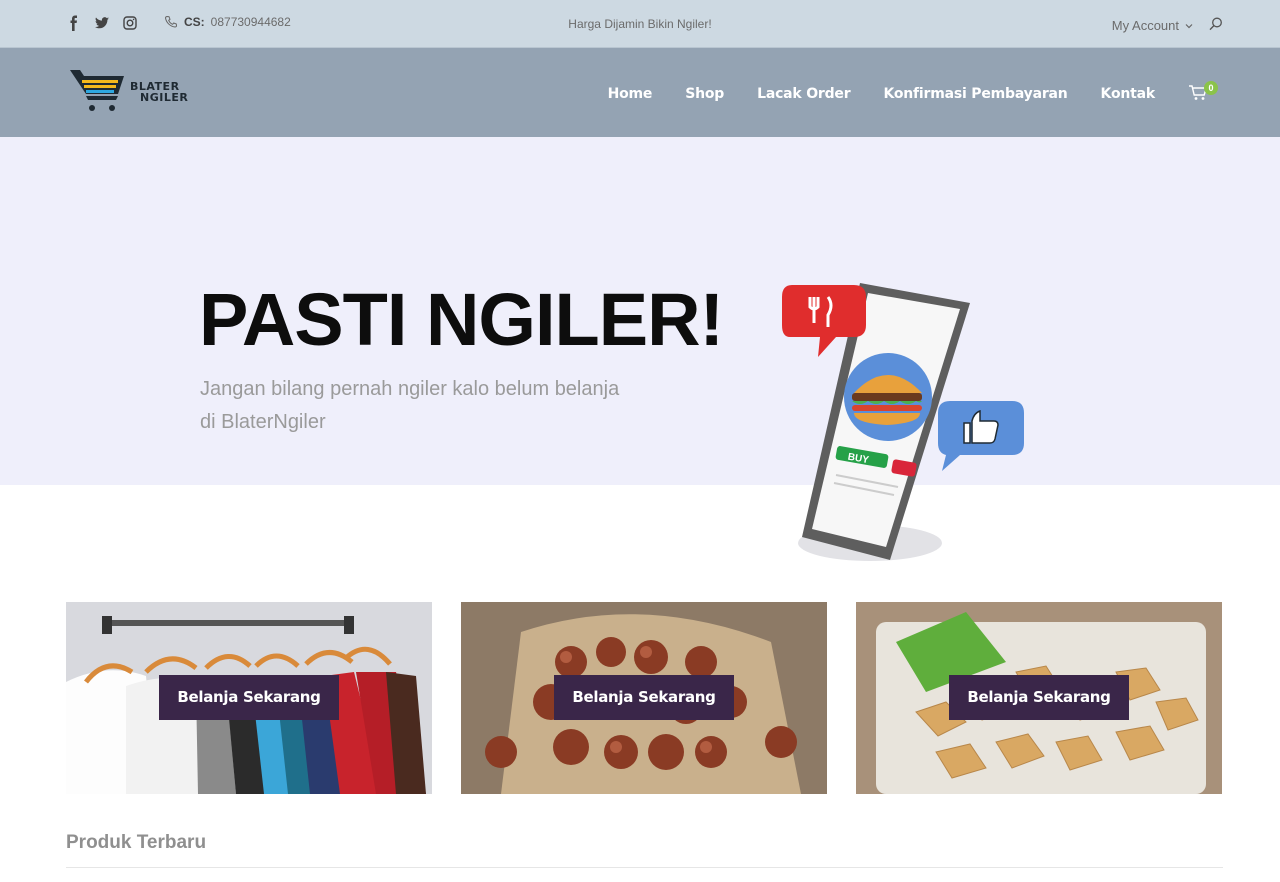 This screenshot has height=882, width=1280. What do you see at coordinates (1203, 92) in the screenshot?
I see `cart-button: 0` at bounding box center [1203, 92].